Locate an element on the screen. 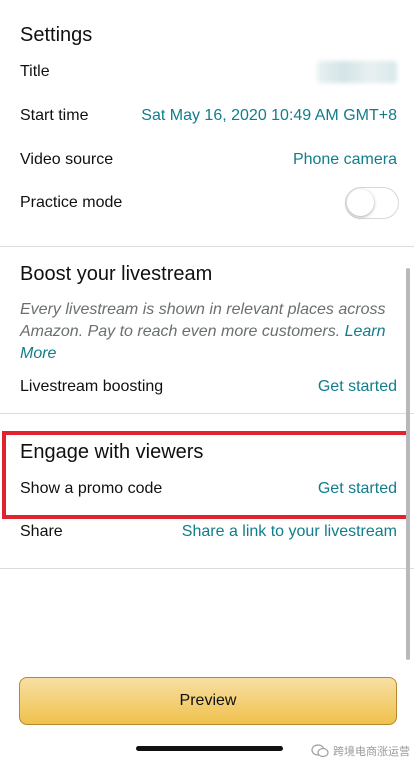  preview-button: Preview is located at coordinates (208, 701).